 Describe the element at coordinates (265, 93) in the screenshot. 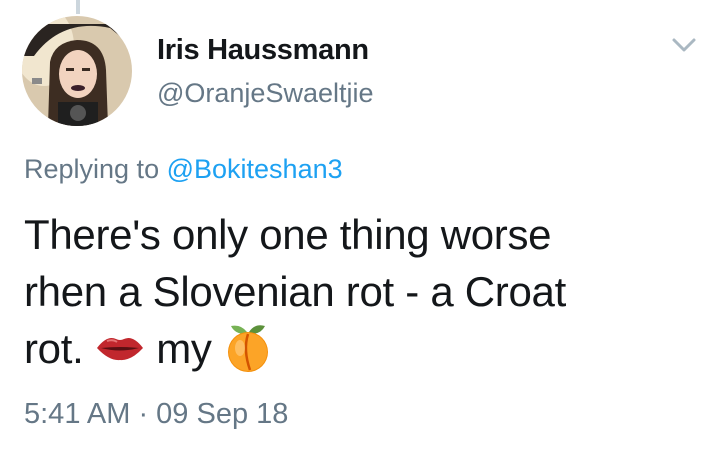

I see `user-handle: @OranjeSwaeltjie` at that location.